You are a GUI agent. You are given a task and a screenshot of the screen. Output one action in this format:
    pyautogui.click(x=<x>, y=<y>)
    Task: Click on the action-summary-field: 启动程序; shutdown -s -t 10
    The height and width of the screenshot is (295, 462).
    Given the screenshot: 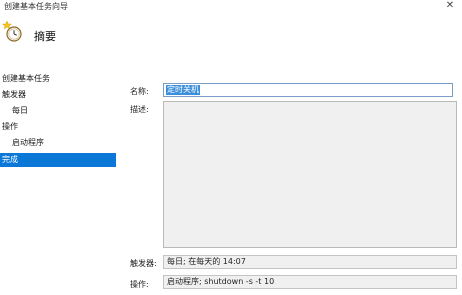 What is the action you would take?
    pyautogui.click(x=310, y=282)
    